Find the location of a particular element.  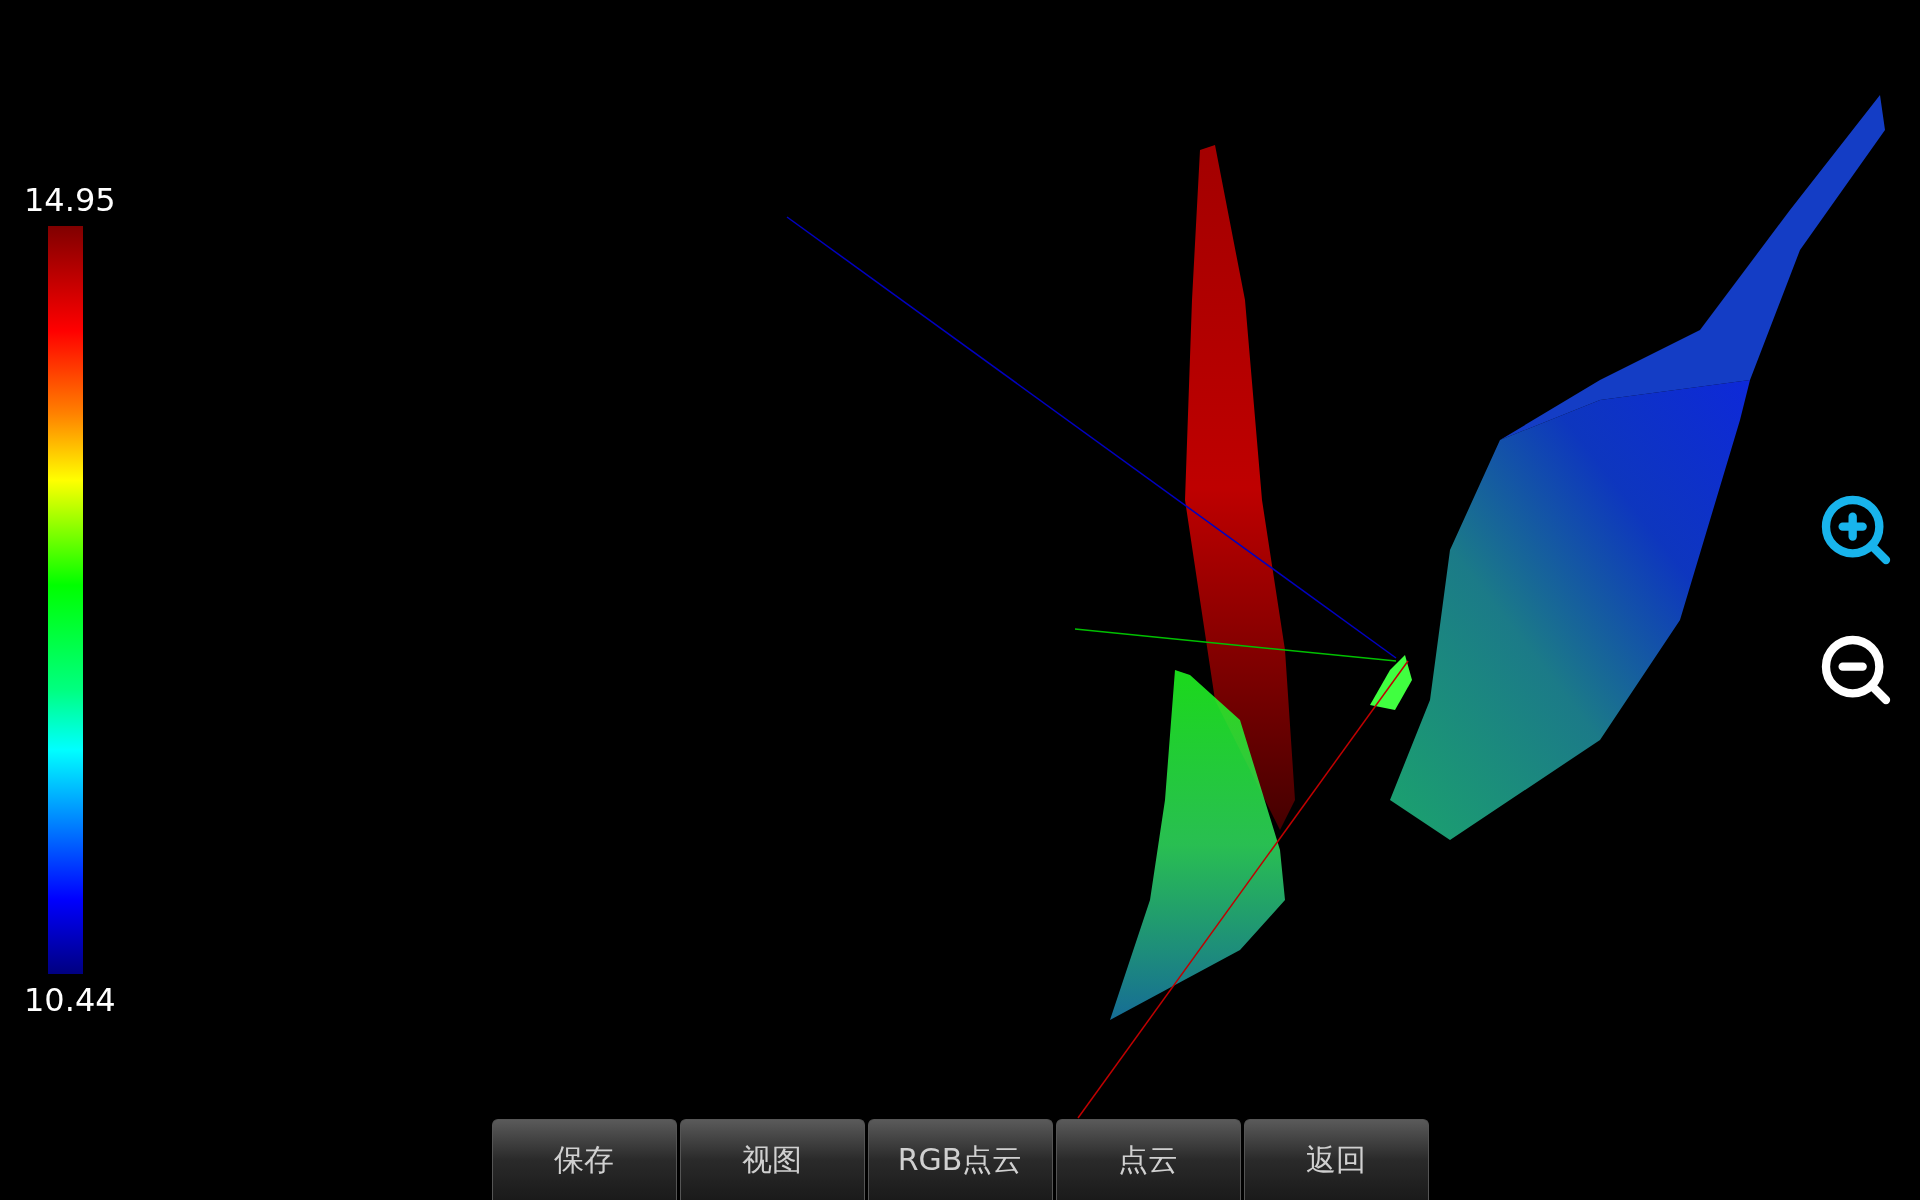

toolbar-button: 点云 is located at coordinates (1148, 1159).